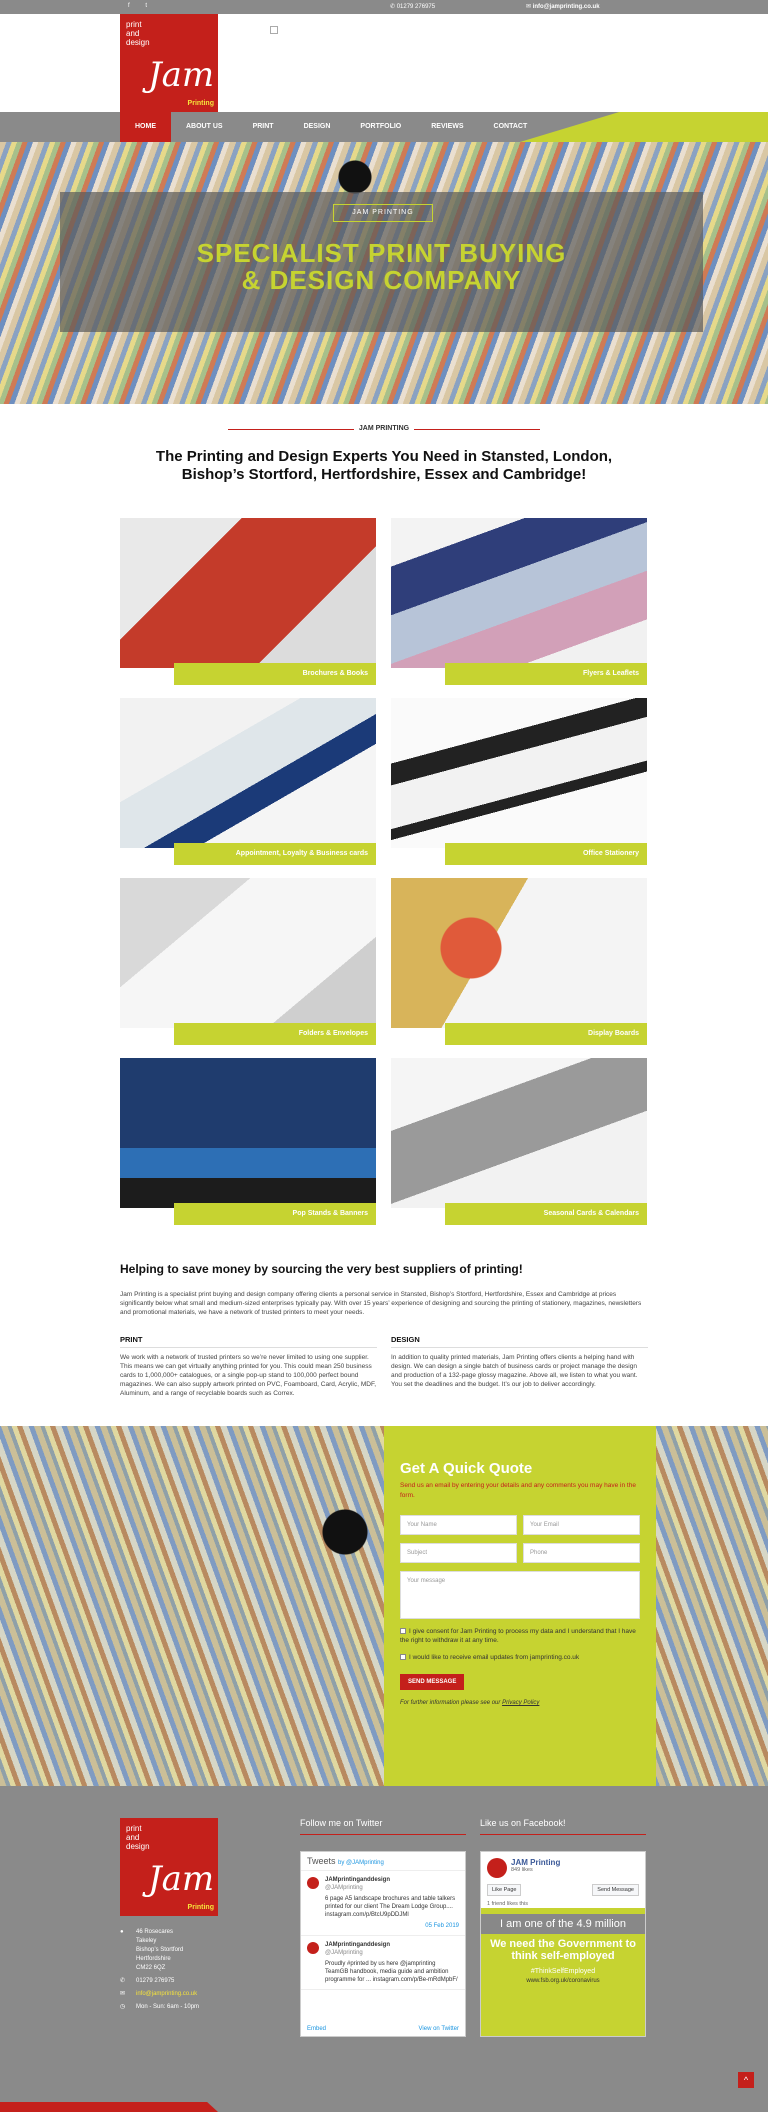 The image size is (768, 2112). I want to click on service-card: Flyers & Leaflets, so click(519, 601).